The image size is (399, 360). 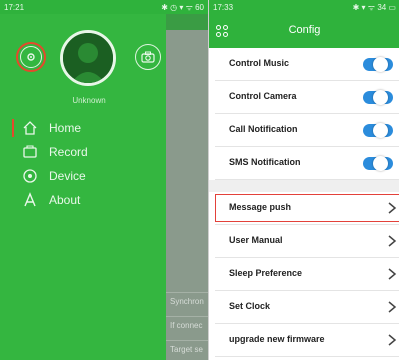 I want to click on nav-row-set-clock: Set Clock, so click(x=307, y=307).